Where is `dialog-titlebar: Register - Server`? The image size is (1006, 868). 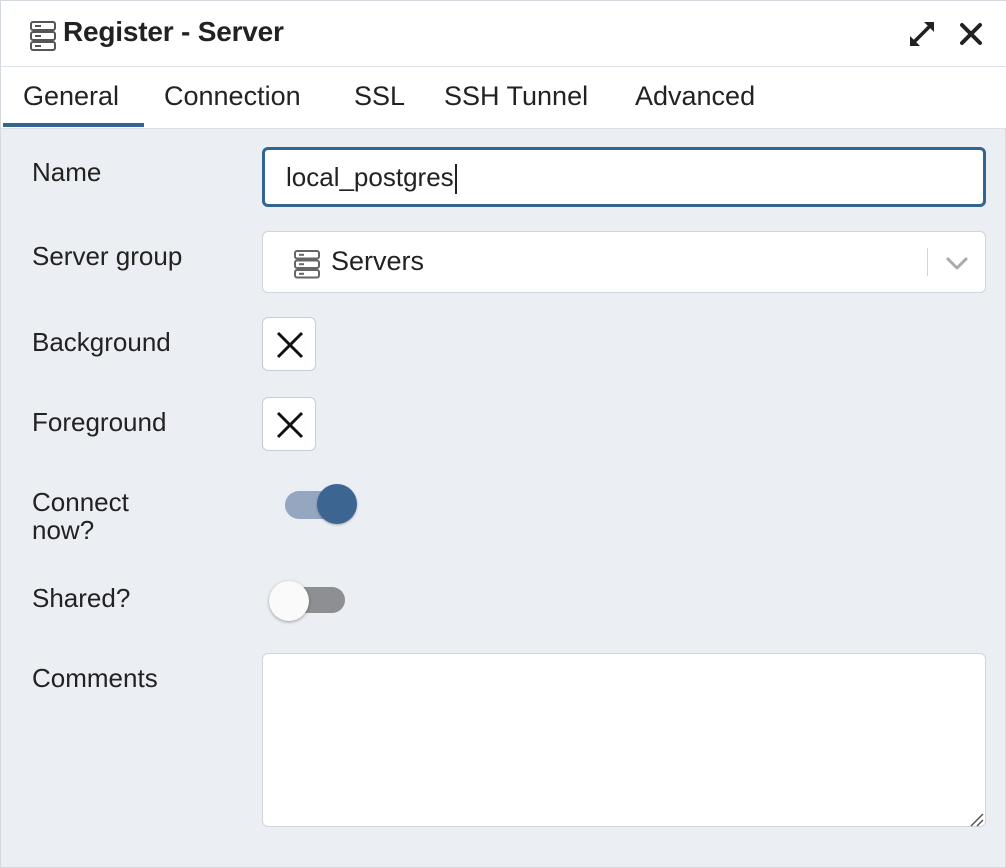 dialog-titlebar: Register - Server is located at coordinates (503, 34).